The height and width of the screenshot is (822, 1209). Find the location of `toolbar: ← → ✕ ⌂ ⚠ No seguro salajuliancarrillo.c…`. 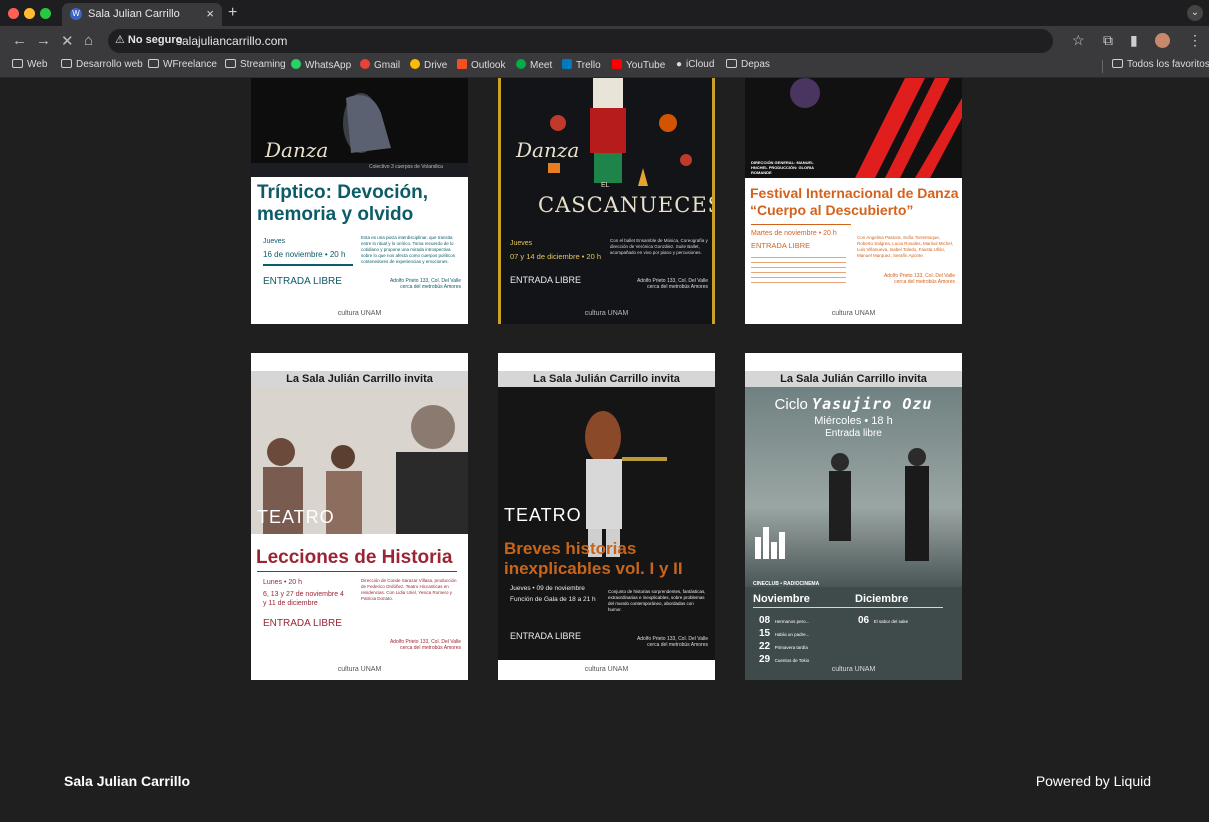

toolbar: ← → ✕ ⌂ ⚠ No seguro salajuliancarrillo.c… is located at coordinates (604, 41).